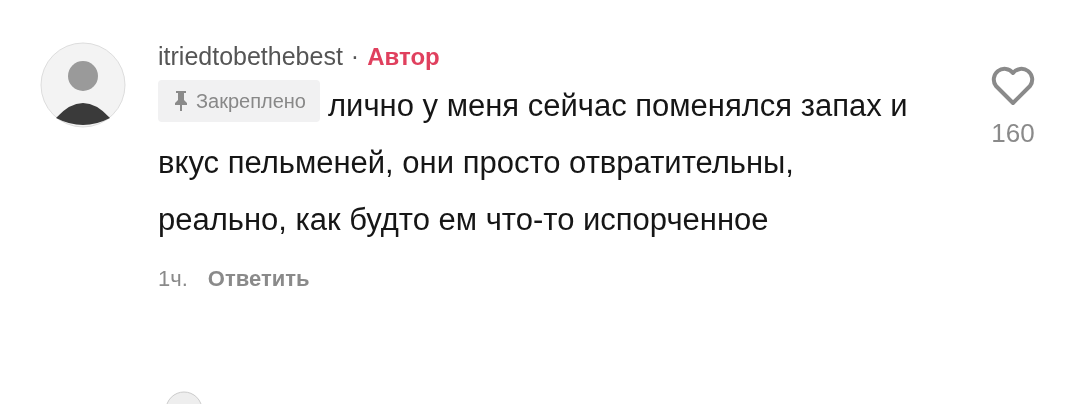  Describe the element at coordinates (1013, 133) in the screenshot. I see `like-count: 160` at that location.